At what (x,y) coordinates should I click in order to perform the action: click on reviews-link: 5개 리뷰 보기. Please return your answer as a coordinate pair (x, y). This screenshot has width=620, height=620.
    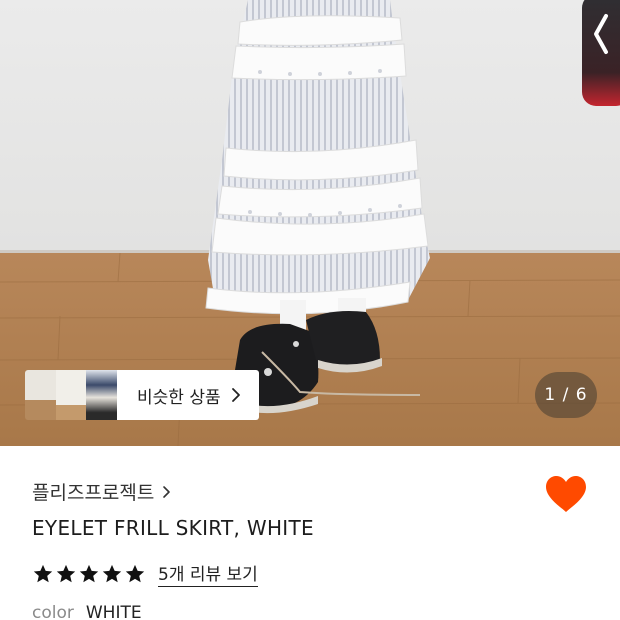
    Looking at the image, I should click on (208, 573).